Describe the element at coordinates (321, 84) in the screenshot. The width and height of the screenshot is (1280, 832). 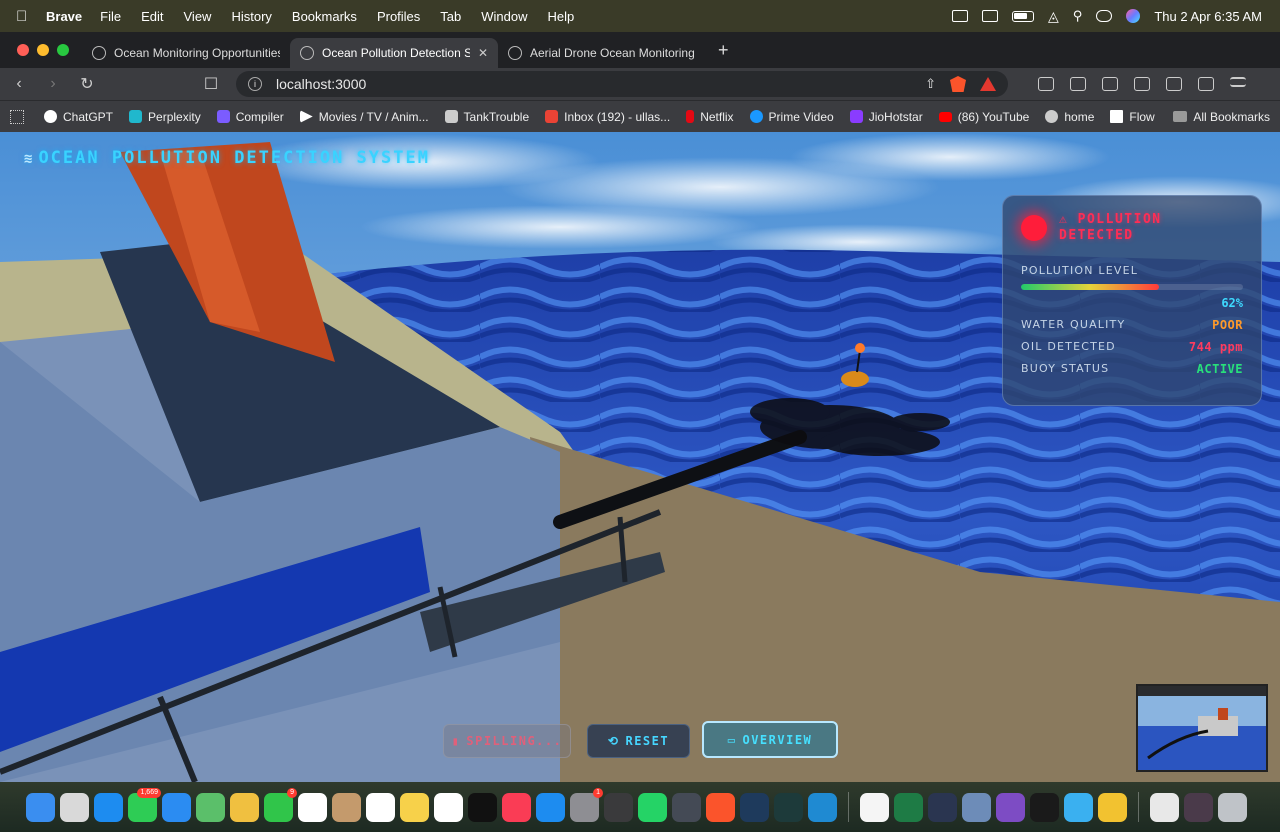
I see `url-text: localhost:3000` at that location.